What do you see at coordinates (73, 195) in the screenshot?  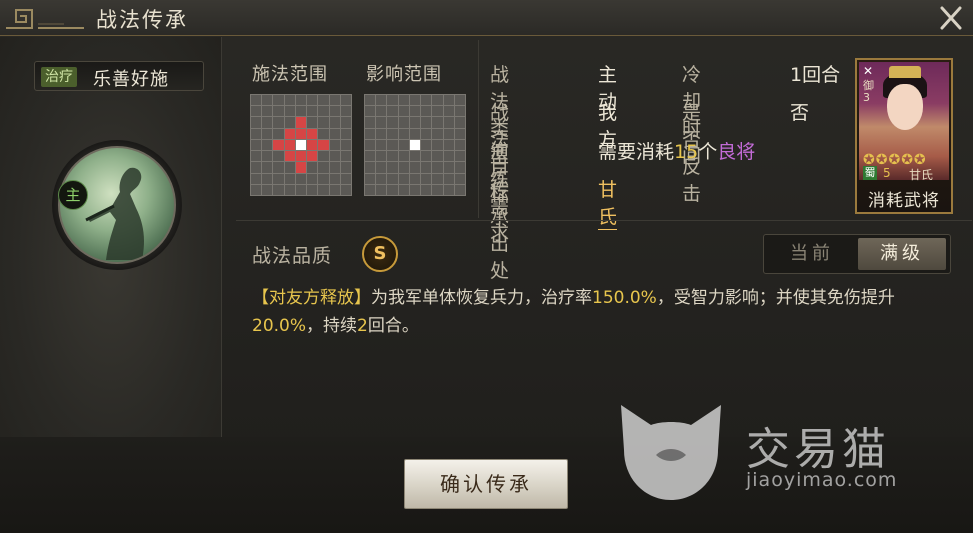 I see `main-role-badge: 主` at bounding box center [73, 195].